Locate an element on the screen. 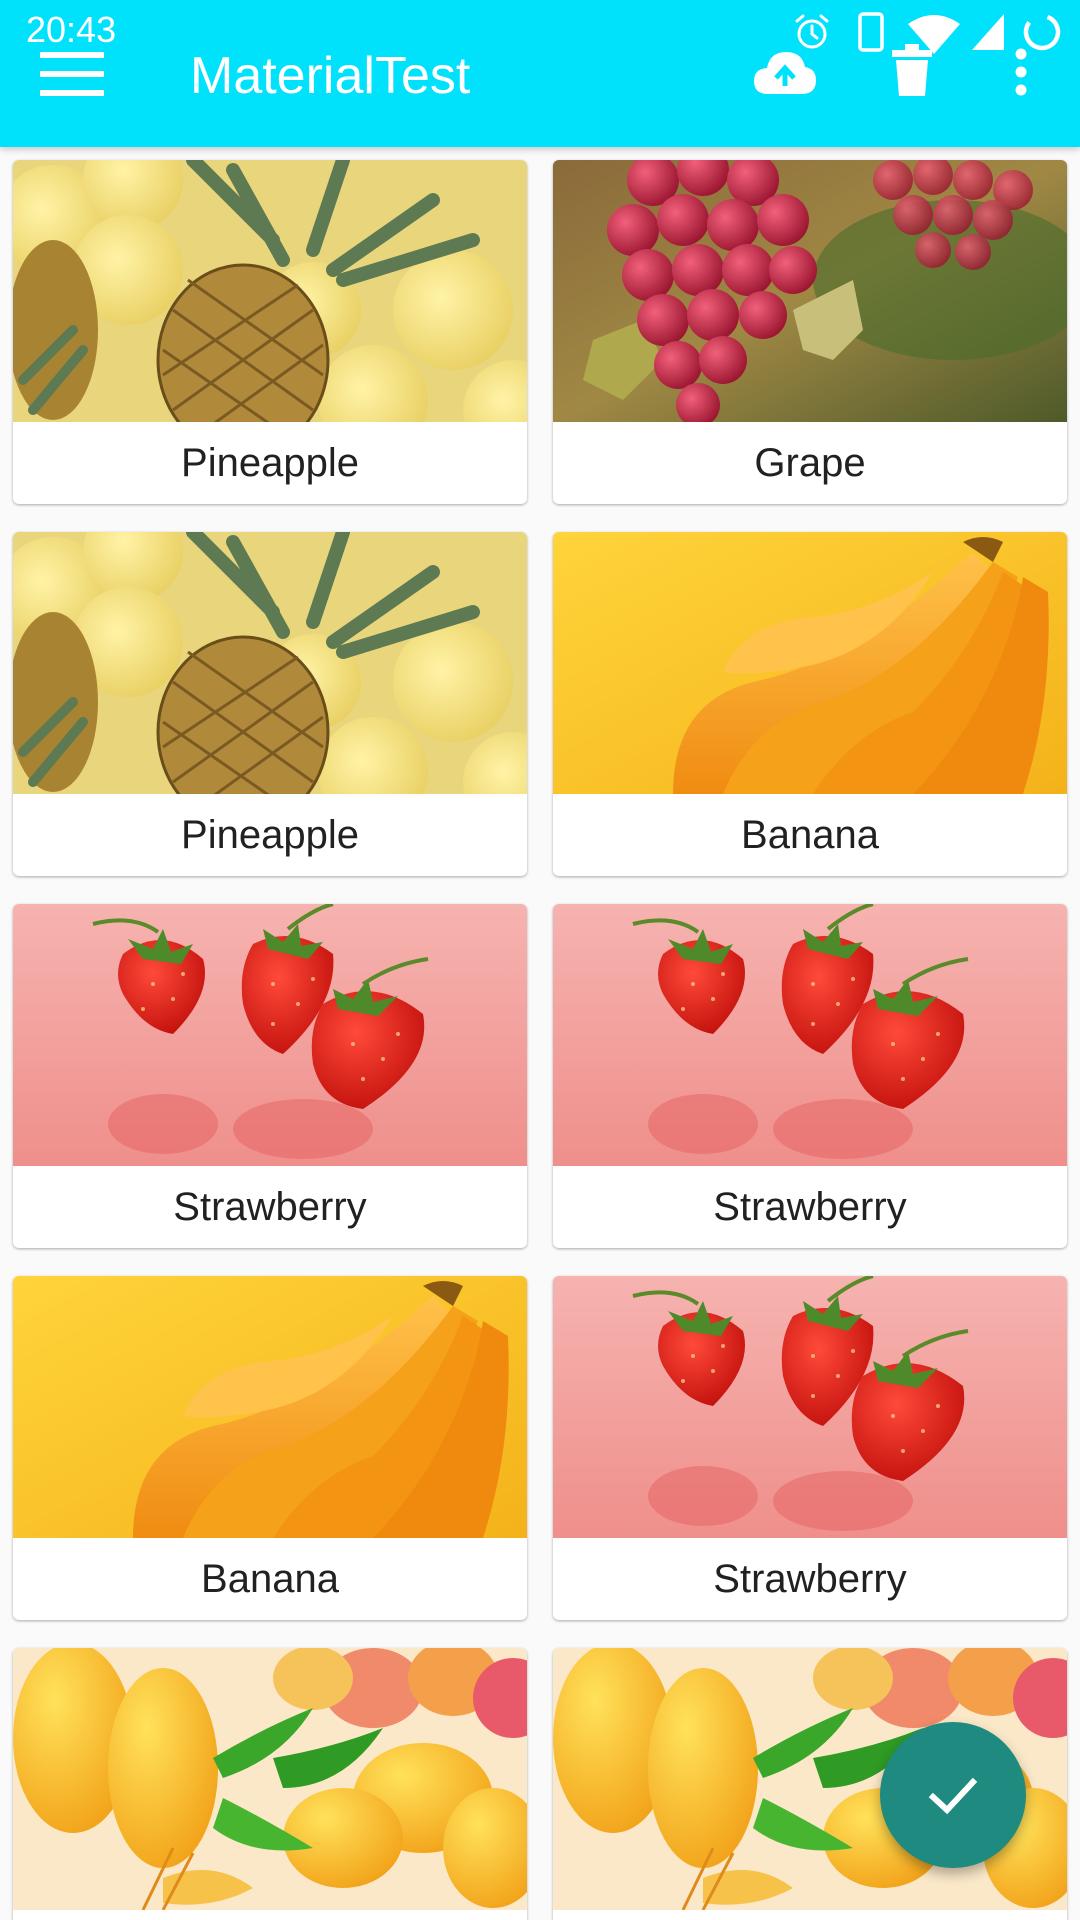 The width and height of the screenshot is (1080, 1920). grape-image is located at coordinates (810, 291).